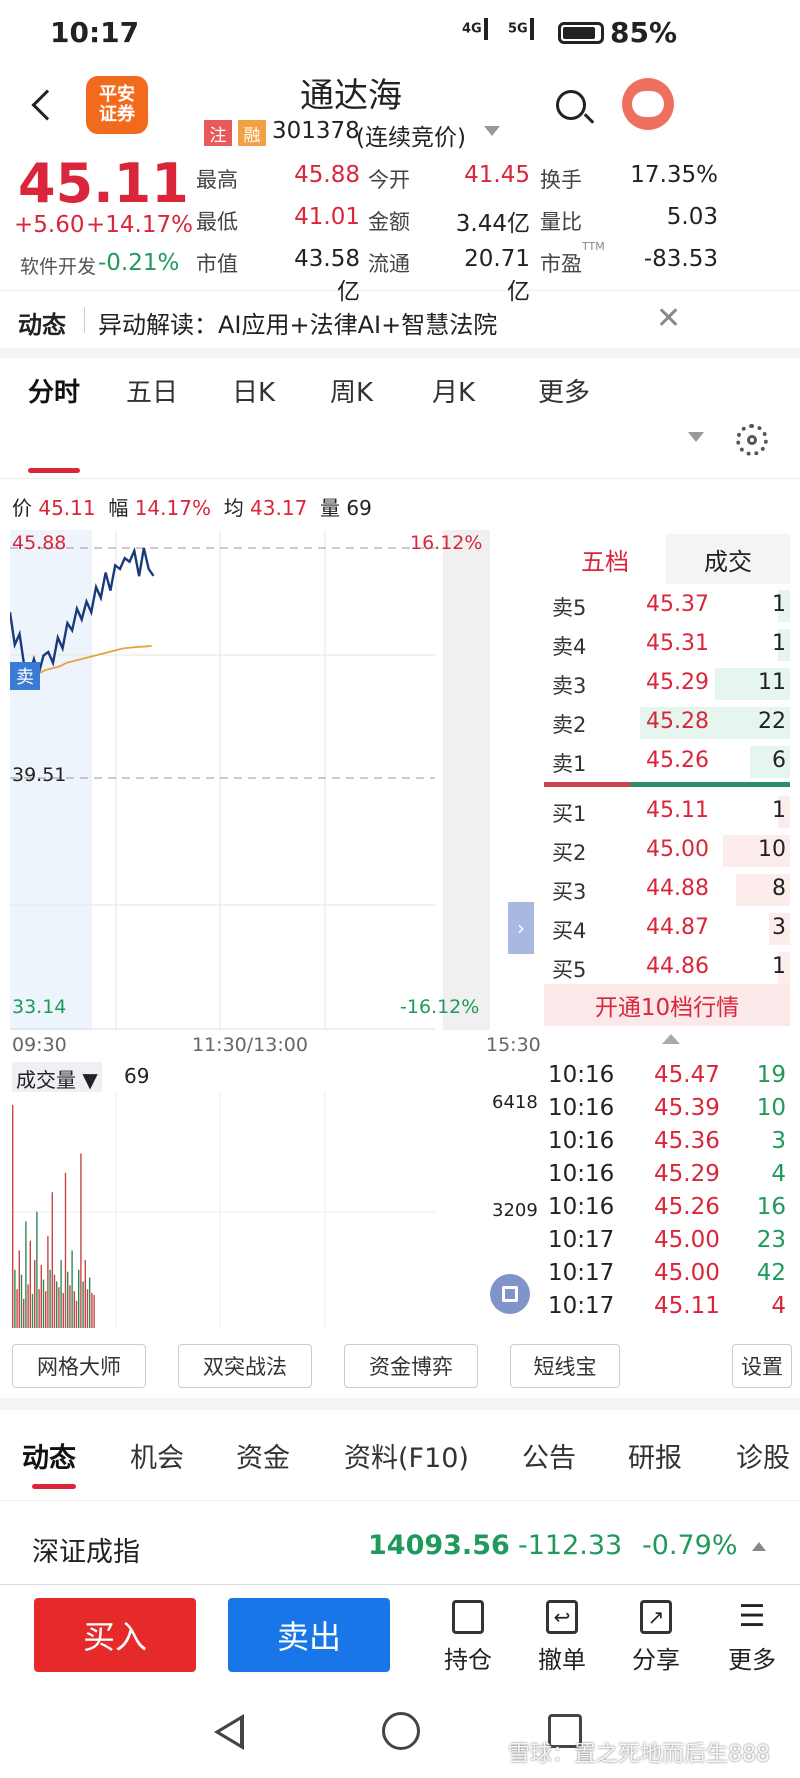 This screenshot has width=800, height=1778. Describe the element at coordinates (49, 1455) in the screenshot. I see `bottom-tab: 动态` at that location.